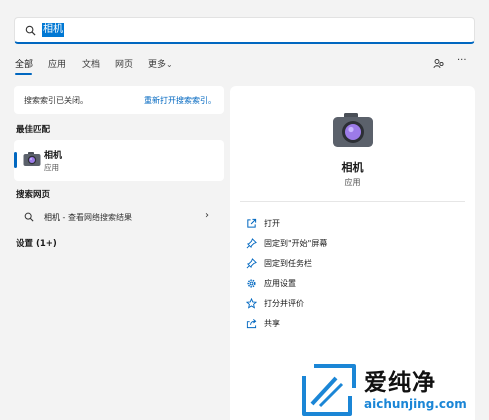 Image resolution: width=489 pixels, height=420 pixels. I want to click on gear-icon, so click(251, 283).